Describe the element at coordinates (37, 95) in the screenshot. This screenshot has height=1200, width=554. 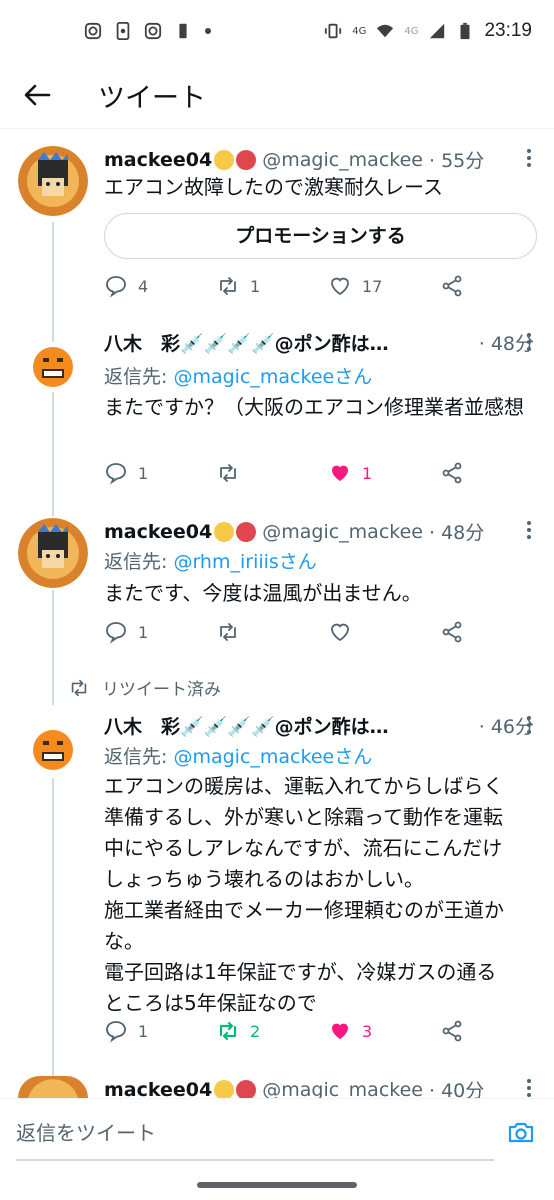
I see `back-arrow-icon` at that location.